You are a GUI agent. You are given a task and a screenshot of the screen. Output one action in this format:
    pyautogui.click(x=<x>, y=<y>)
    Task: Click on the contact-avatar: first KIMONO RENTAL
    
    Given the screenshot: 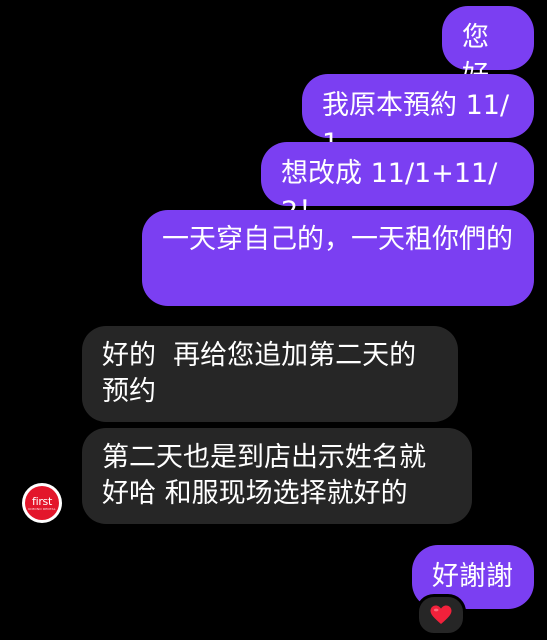 What is the action you would take?
    pyautogui.click(x=42, y=503)
    